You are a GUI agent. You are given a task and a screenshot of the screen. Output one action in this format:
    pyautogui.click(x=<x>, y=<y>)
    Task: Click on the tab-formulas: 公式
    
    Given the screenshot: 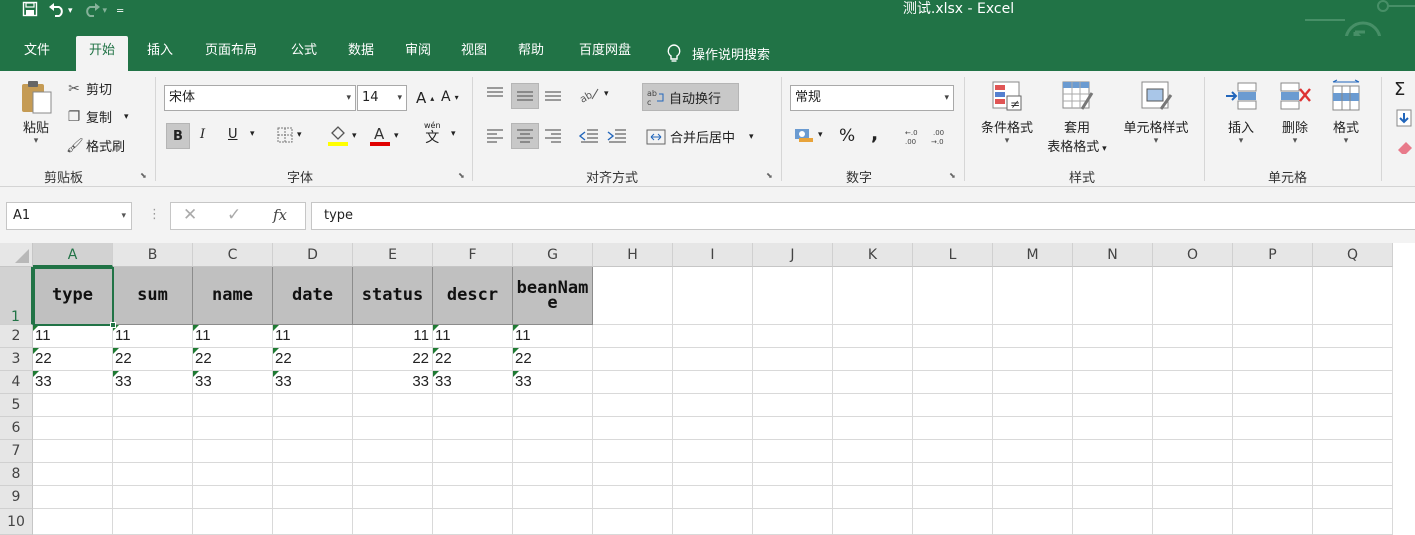 What is the action you would take?
    pyautogui.click(x=304, y=53)
    